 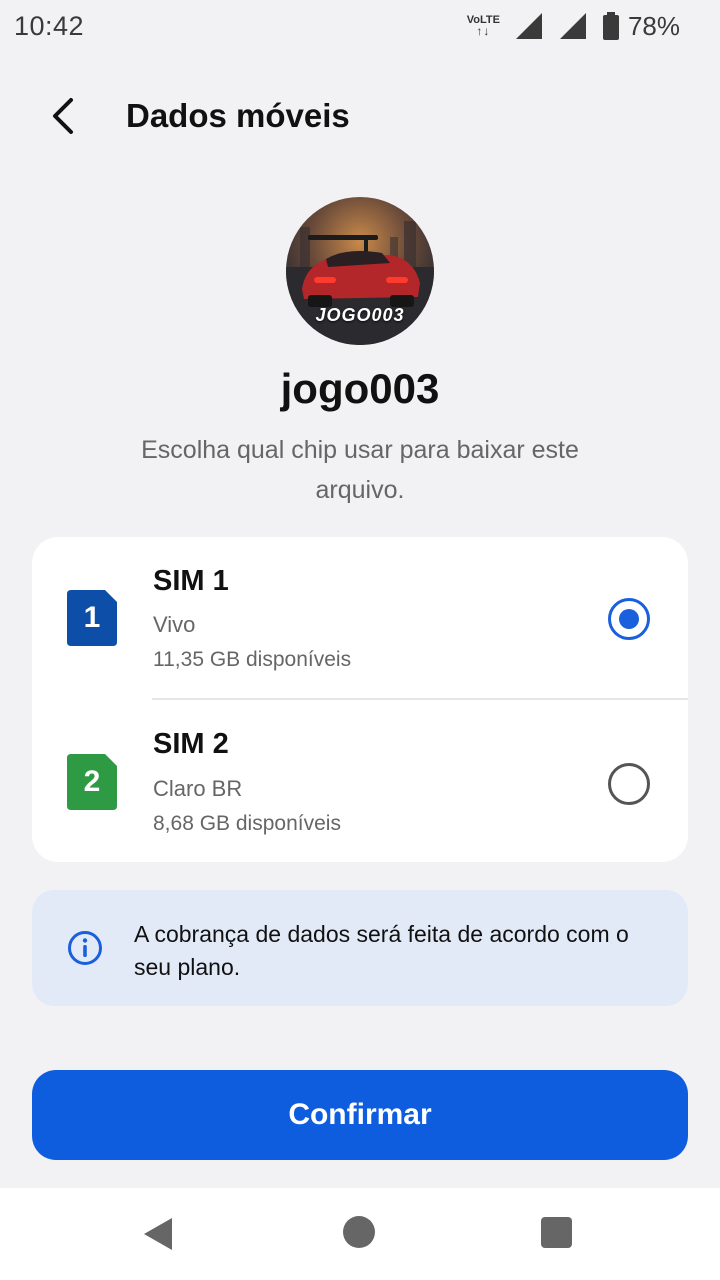 I want to click on battery-icon, so click(x=610, y=26).